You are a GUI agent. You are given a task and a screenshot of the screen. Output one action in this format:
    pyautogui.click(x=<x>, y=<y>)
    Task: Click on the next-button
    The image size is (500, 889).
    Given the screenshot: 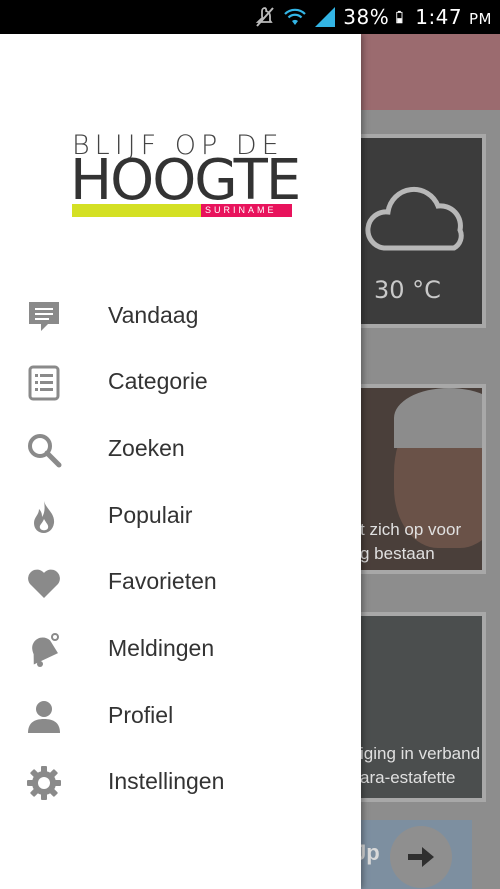 What is the action you would take?
    pyautogui.click(x=421, y=857)
    